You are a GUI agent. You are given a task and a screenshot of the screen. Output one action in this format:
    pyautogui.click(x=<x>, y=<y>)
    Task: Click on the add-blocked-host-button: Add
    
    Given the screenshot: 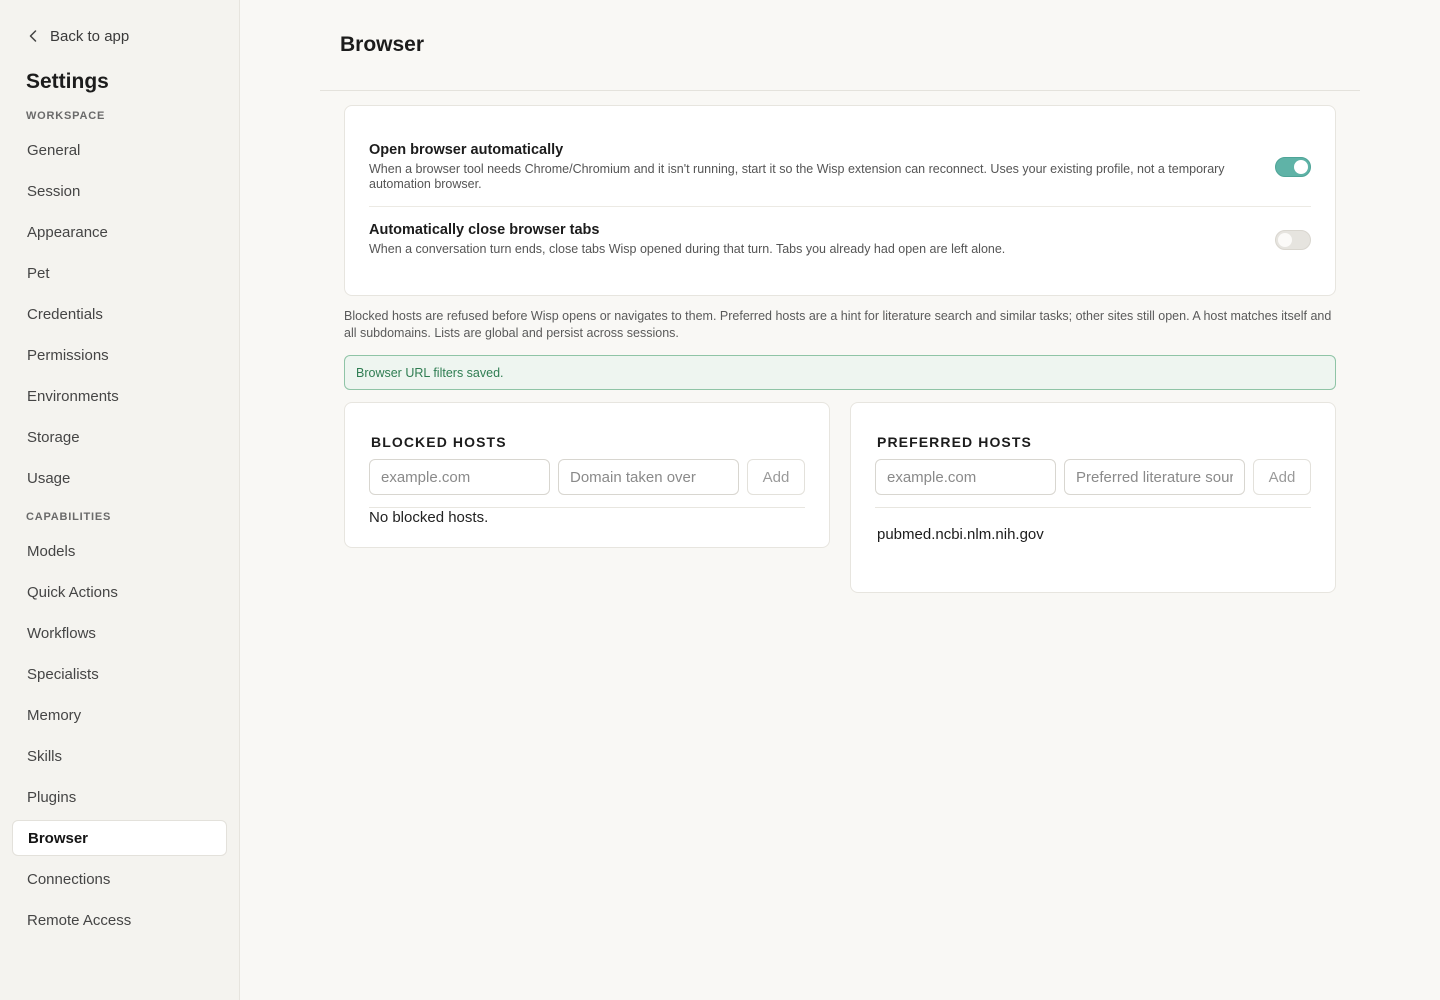 What is the action you would take?
    pyautogui.click(x=776, y=477)
    